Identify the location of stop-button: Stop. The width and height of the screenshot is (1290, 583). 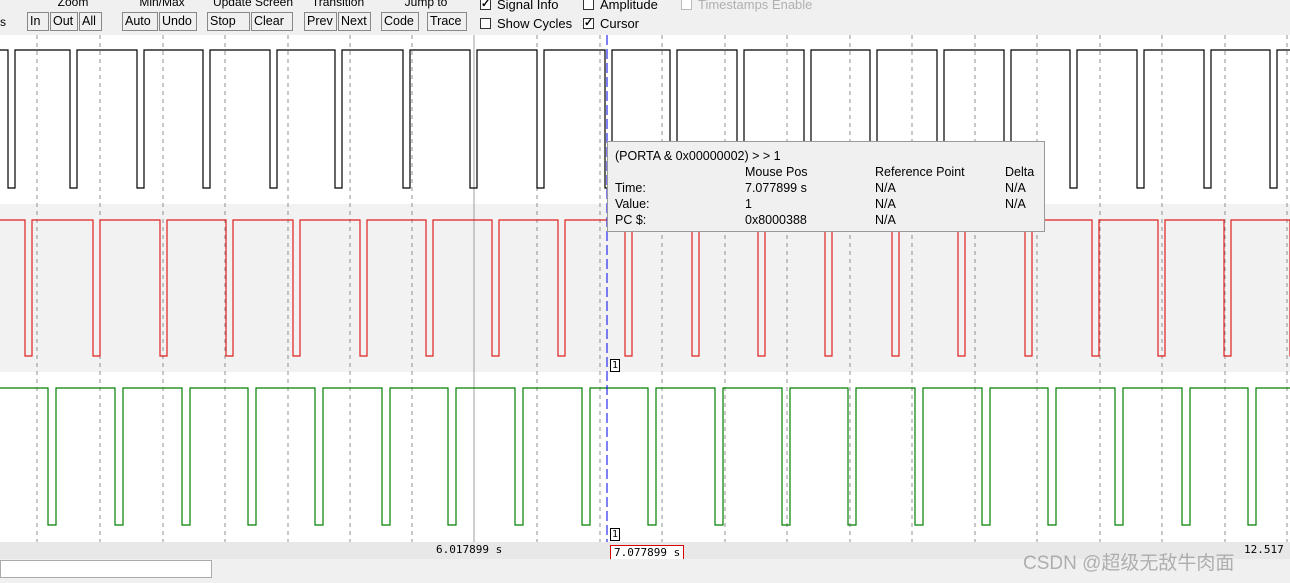
(228, 21).